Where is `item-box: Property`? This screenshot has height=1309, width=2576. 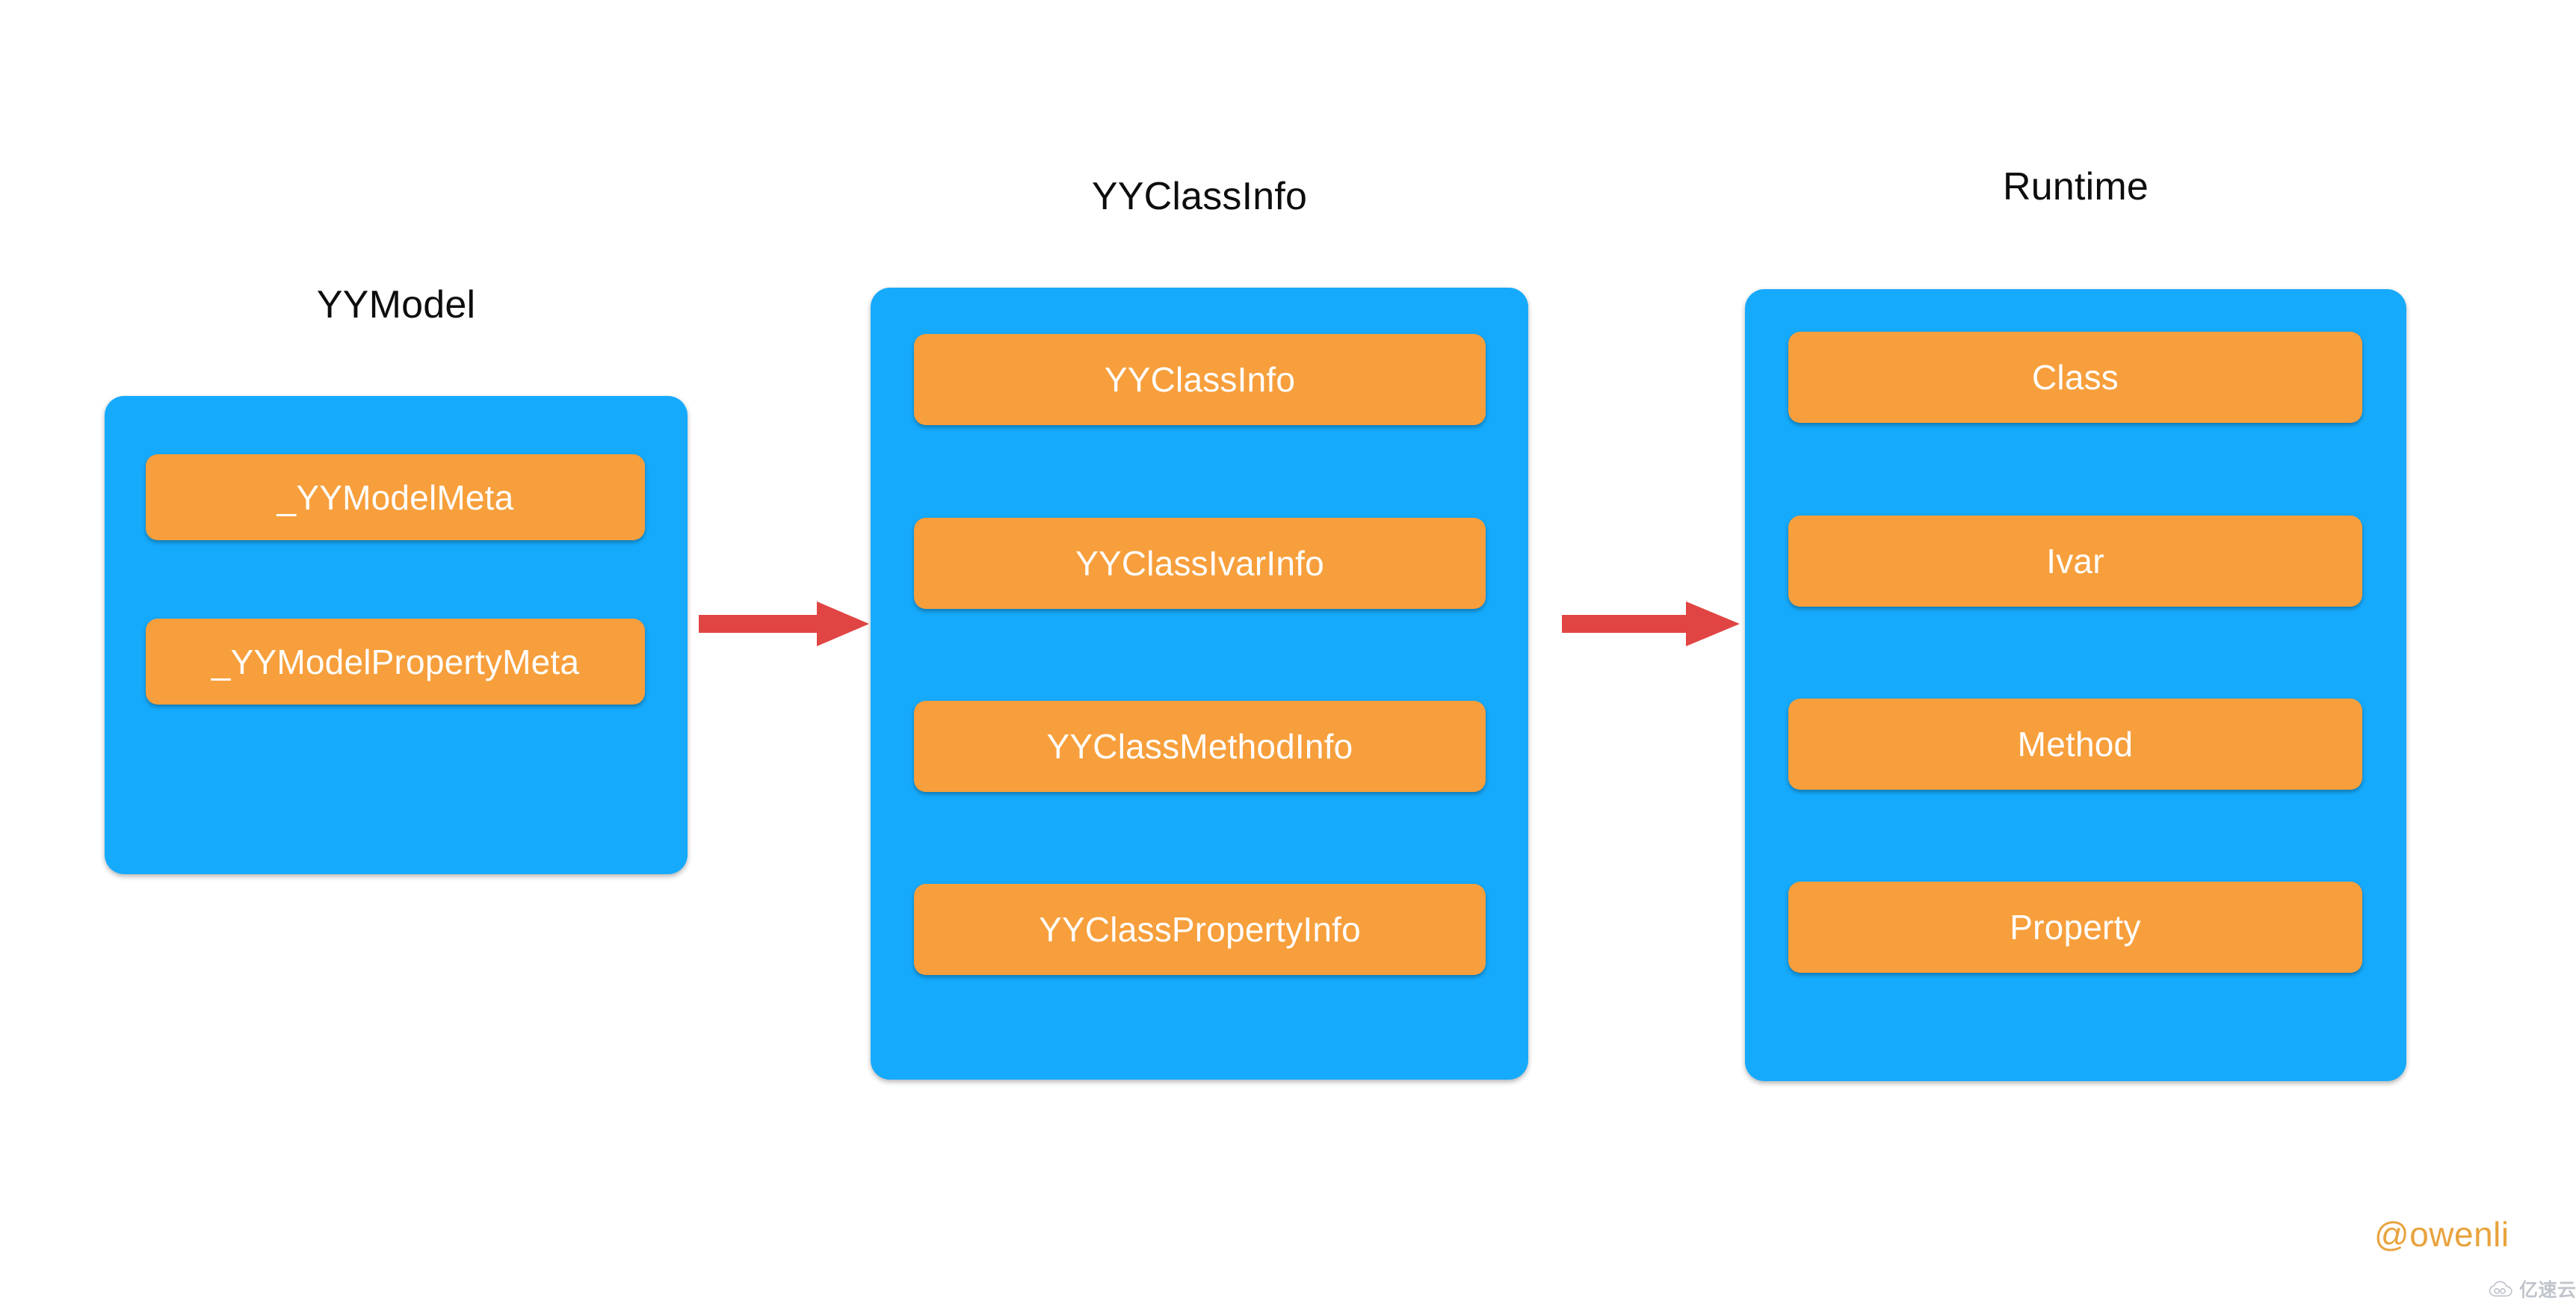 item-box: Property is located at coordinates (2075, 928).